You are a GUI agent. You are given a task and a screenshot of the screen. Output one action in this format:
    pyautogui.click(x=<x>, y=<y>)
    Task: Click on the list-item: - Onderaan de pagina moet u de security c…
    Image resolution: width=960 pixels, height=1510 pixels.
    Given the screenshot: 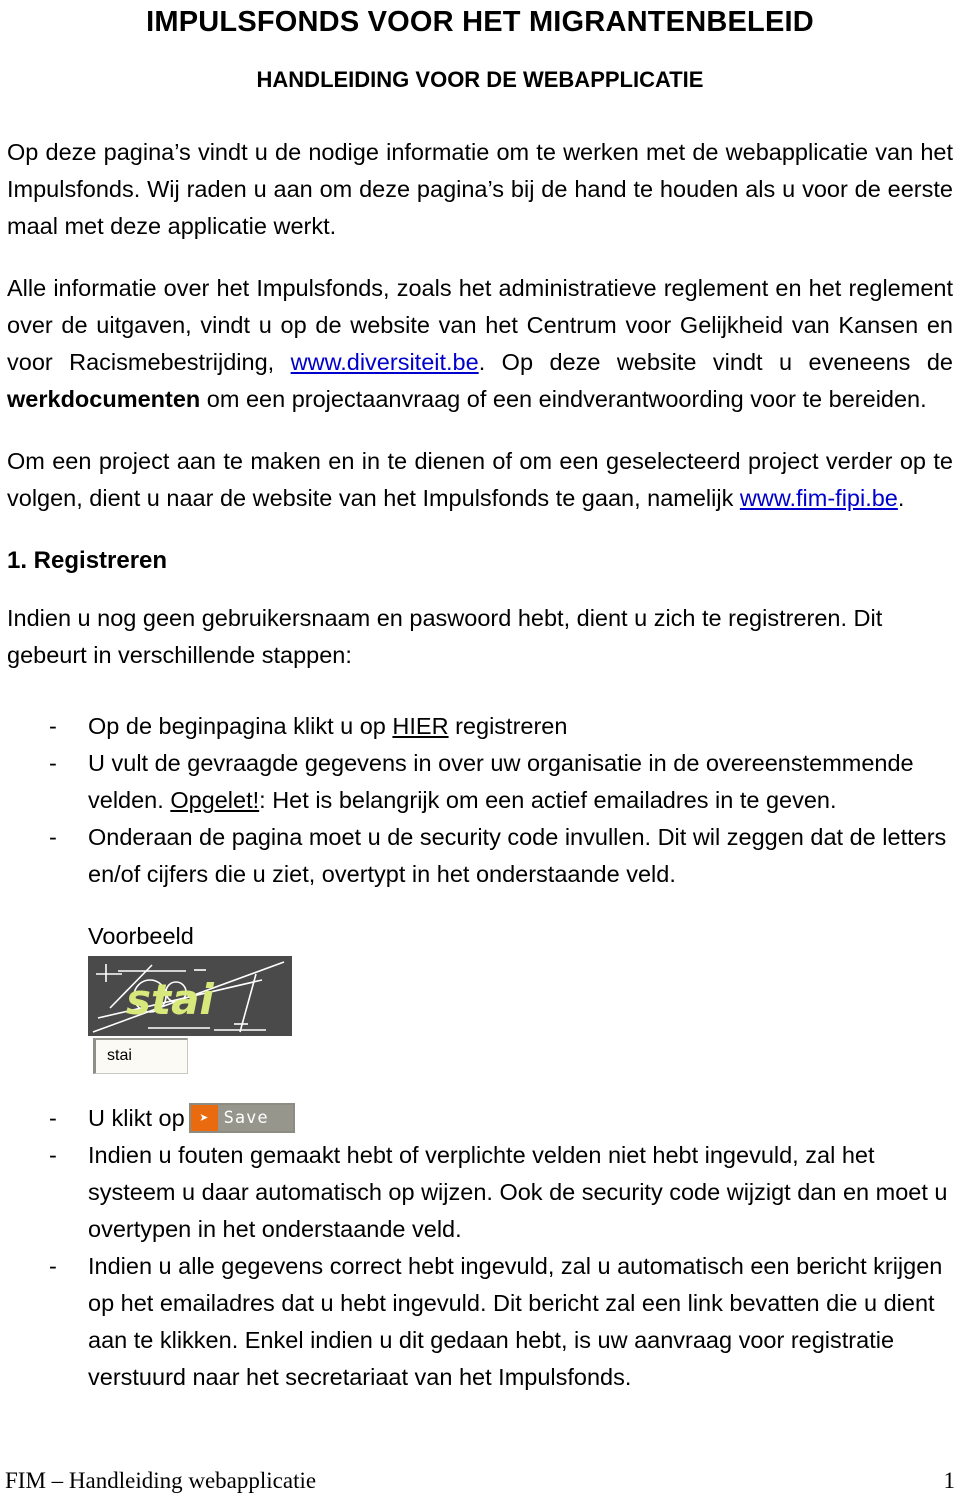 What is the action you would take?
    pyautogui.click(x=480, y=856)
    